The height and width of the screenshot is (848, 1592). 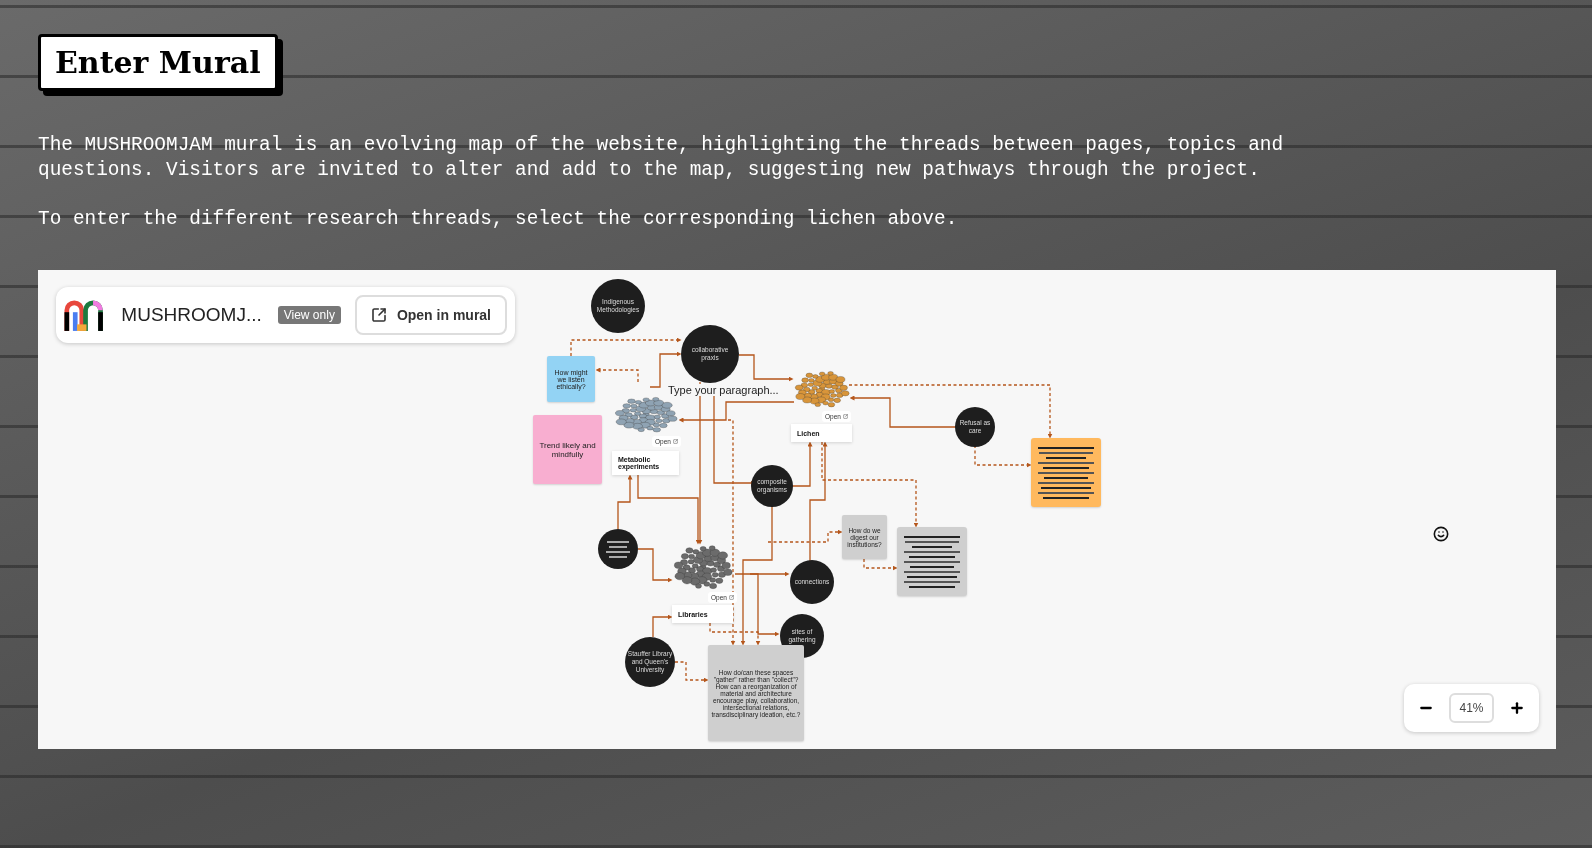 I want to click on zoom-level-field: 41%, so click(x=1471, y=708).